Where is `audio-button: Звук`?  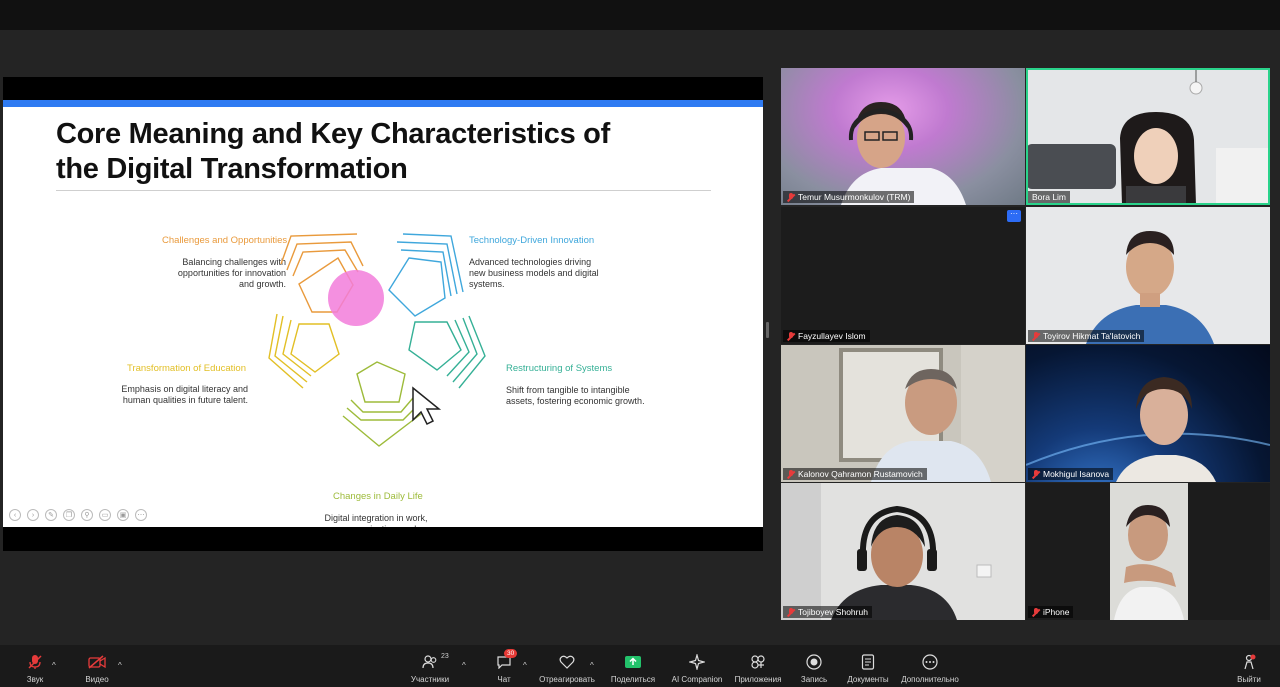
audio-button: Звук is located at coordinates (35, 666).